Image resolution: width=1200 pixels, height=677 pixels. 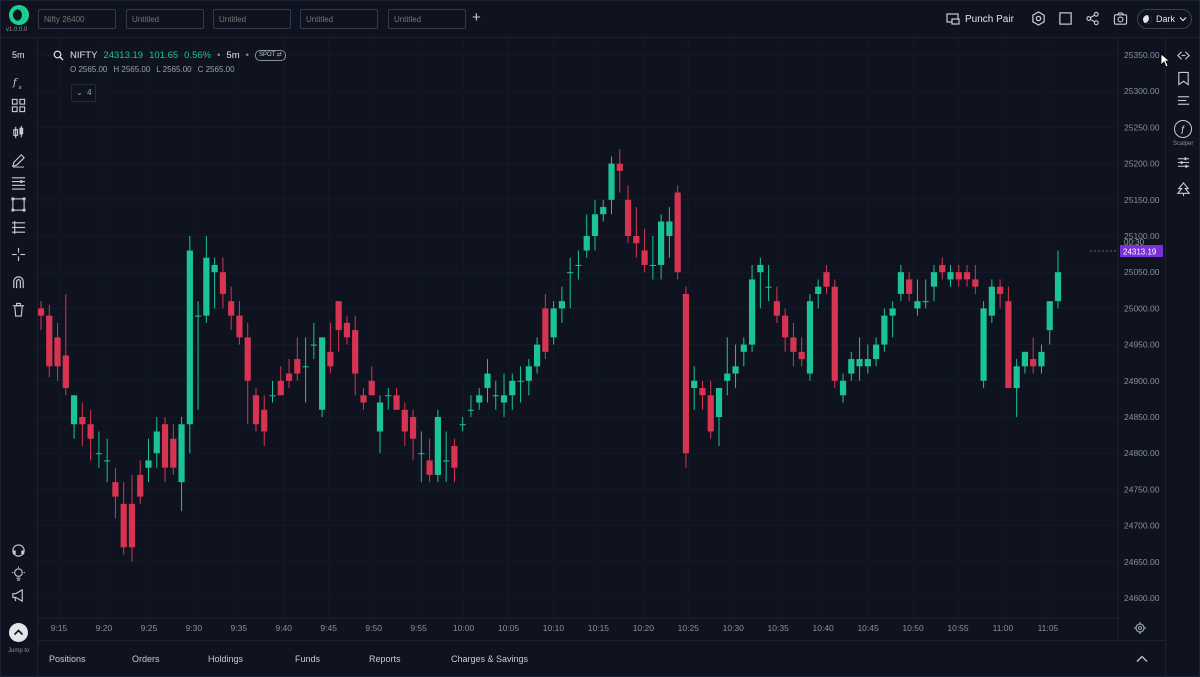 What do you see at coordinates (1183, 55) in the screenshot?
I see `collapse-panel-icon` at bounding box center [1183, 55].